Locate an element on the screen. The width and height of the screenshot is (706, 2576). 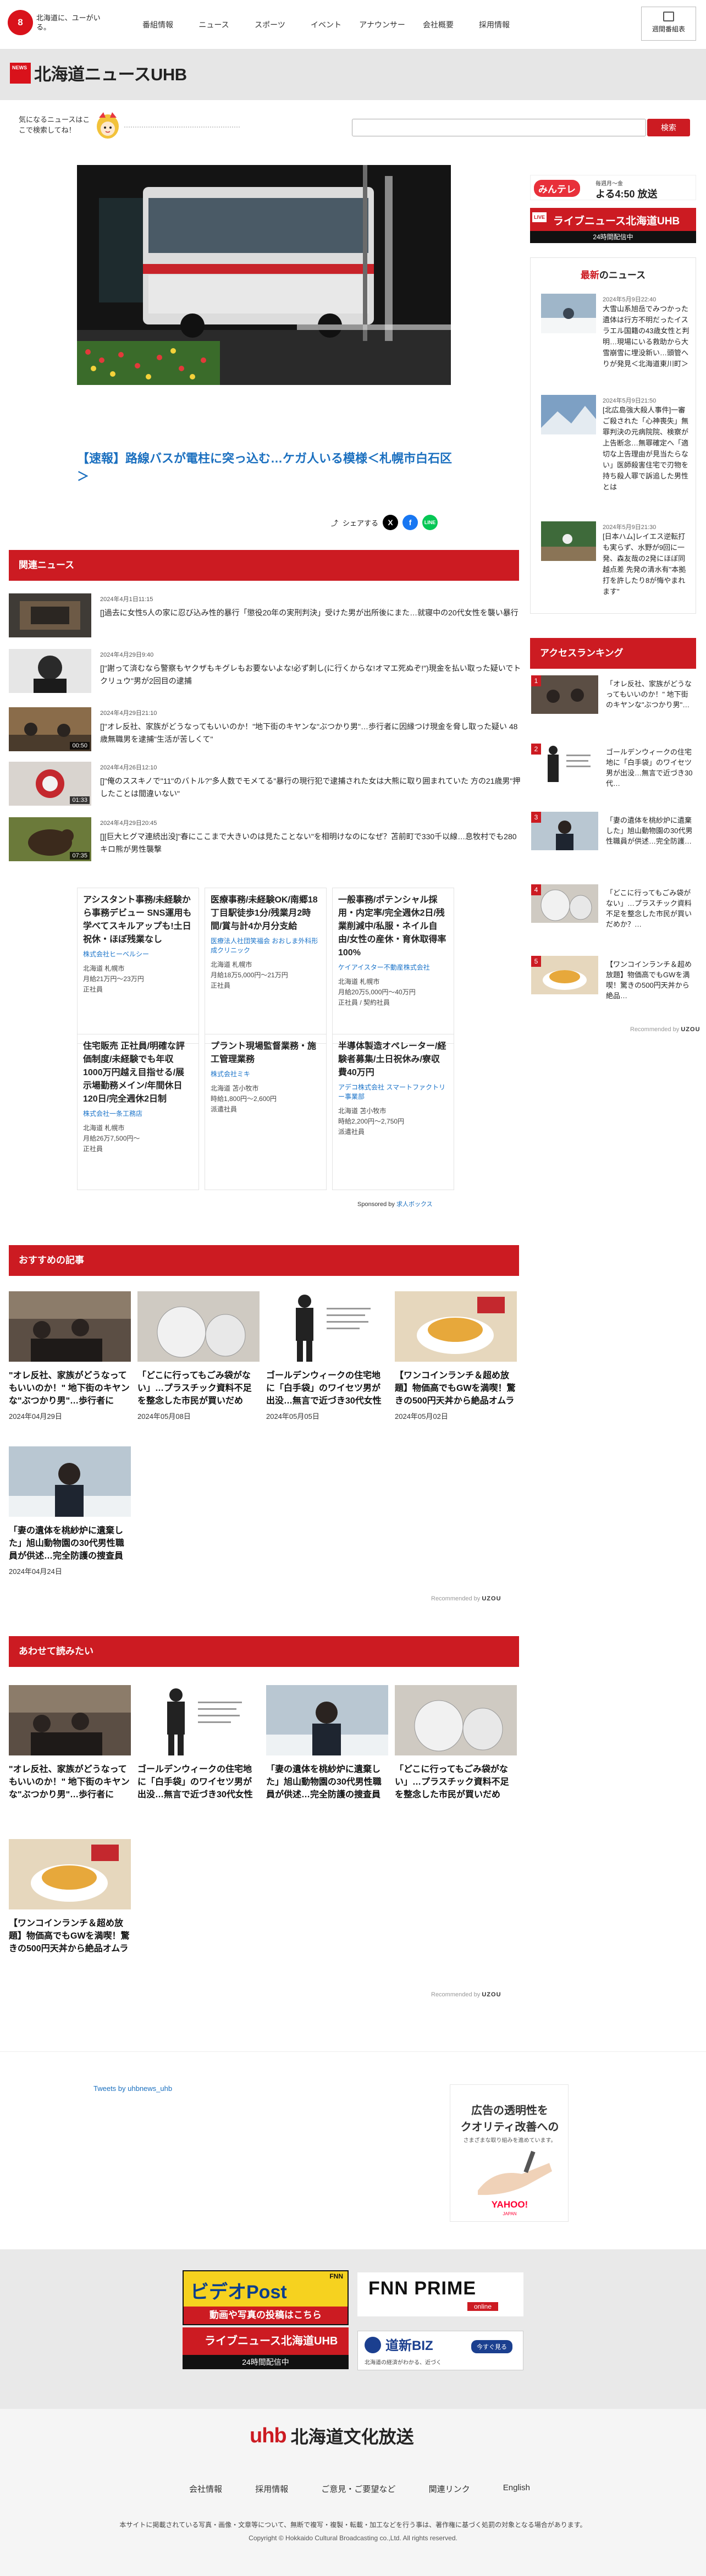
hero-headline-link: 【速報】路線バスが電柱に突っ込む…ケガ人いる模様＜札幌市白石区＞ is located at coordinates (266, 467).